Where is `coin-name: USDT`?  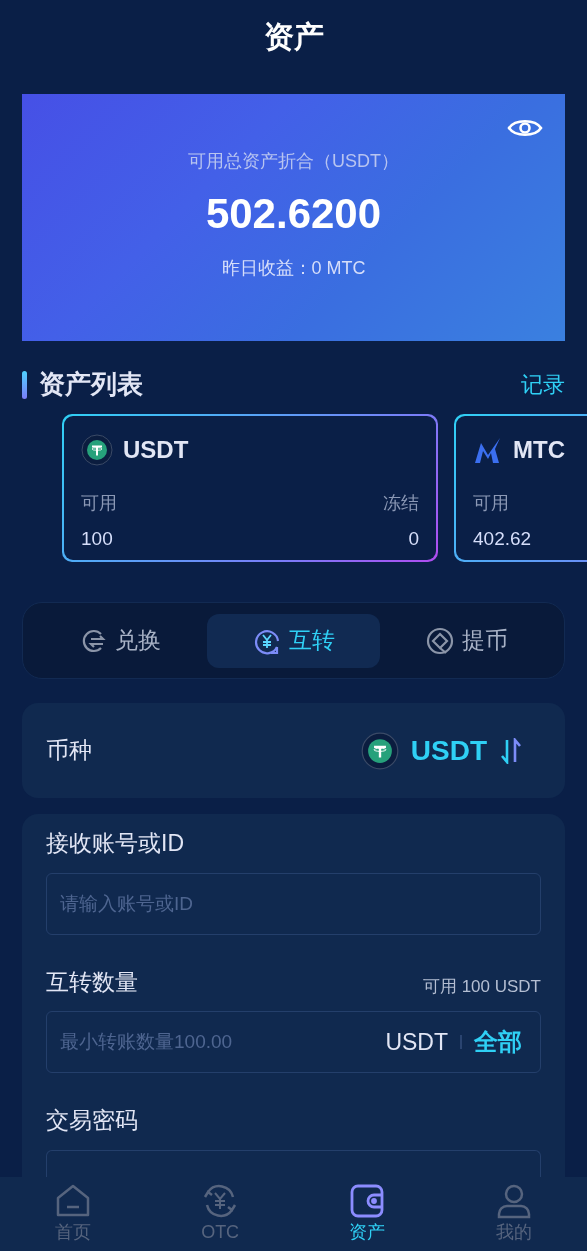
coin-name: USDT is located at coordinates (156, 450).